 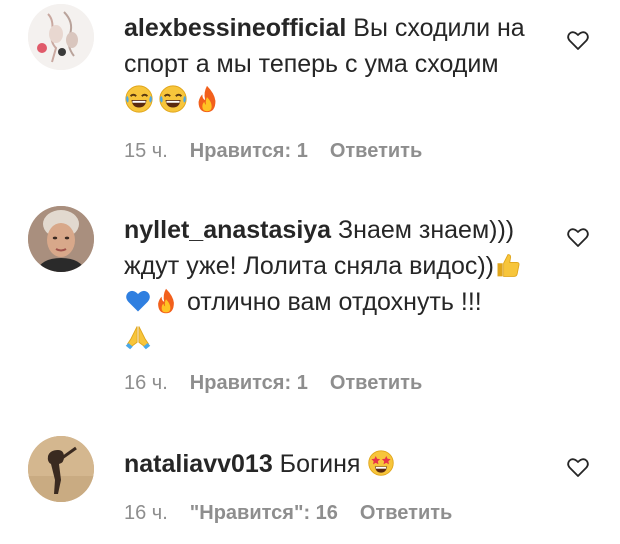 What do you see at coordinates (334, 99) in the screenshot?
I see `emoji-row` at bounding box center [334, 99].